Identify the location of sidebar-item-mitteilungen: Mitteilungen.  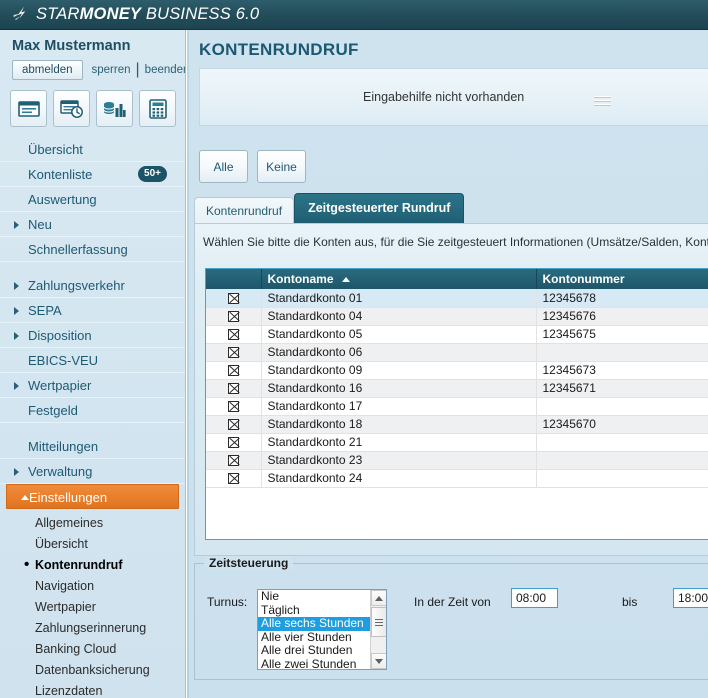
(92, 446).